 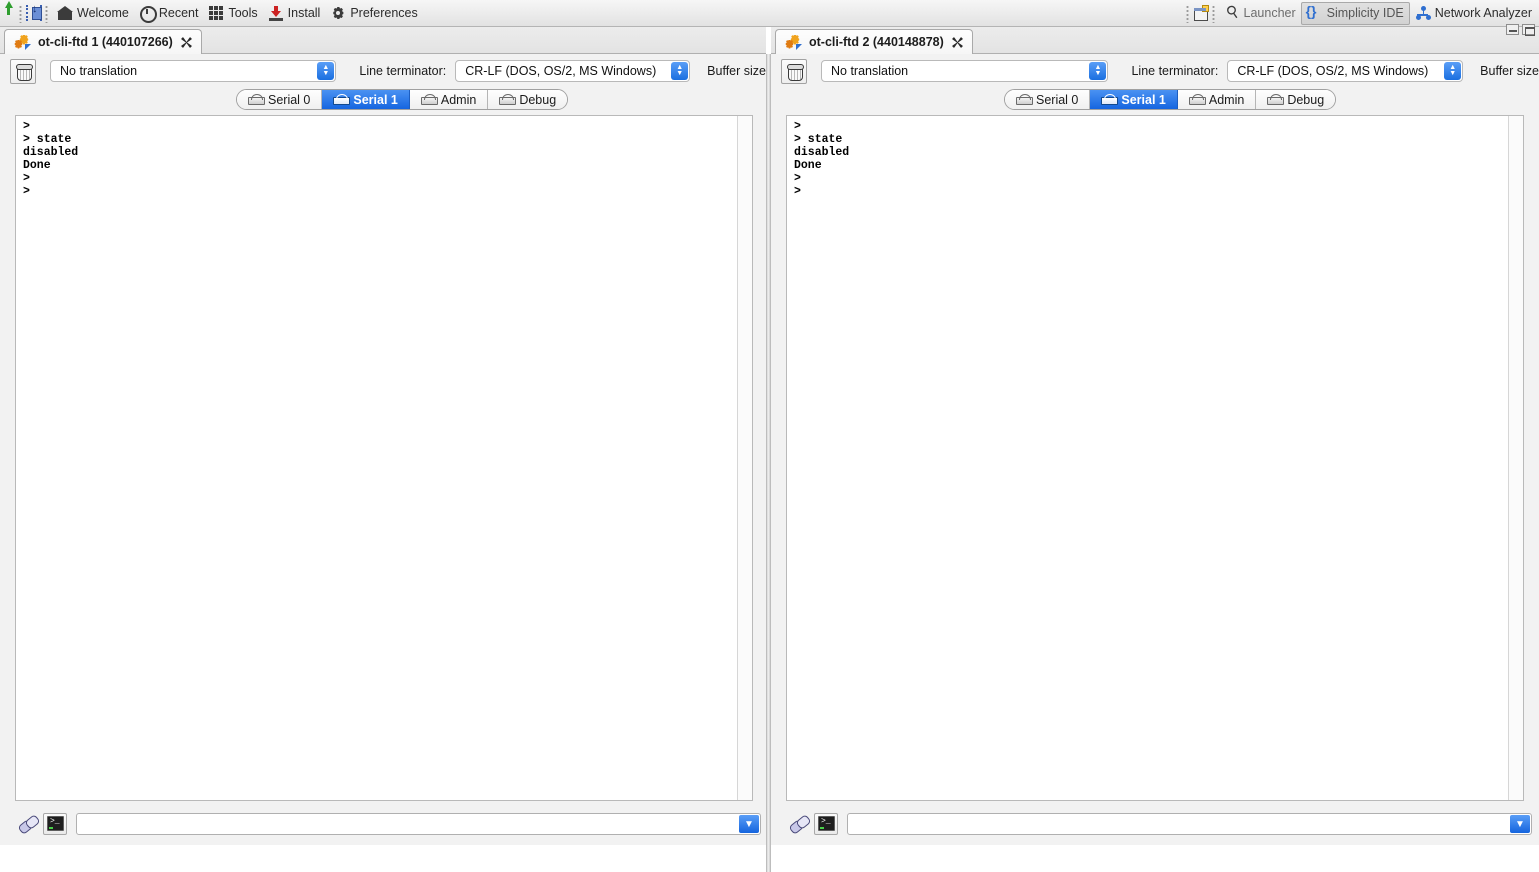 I want to click on serial-tab-debug-panel-2: Debug, so click(x=1296, y=99).